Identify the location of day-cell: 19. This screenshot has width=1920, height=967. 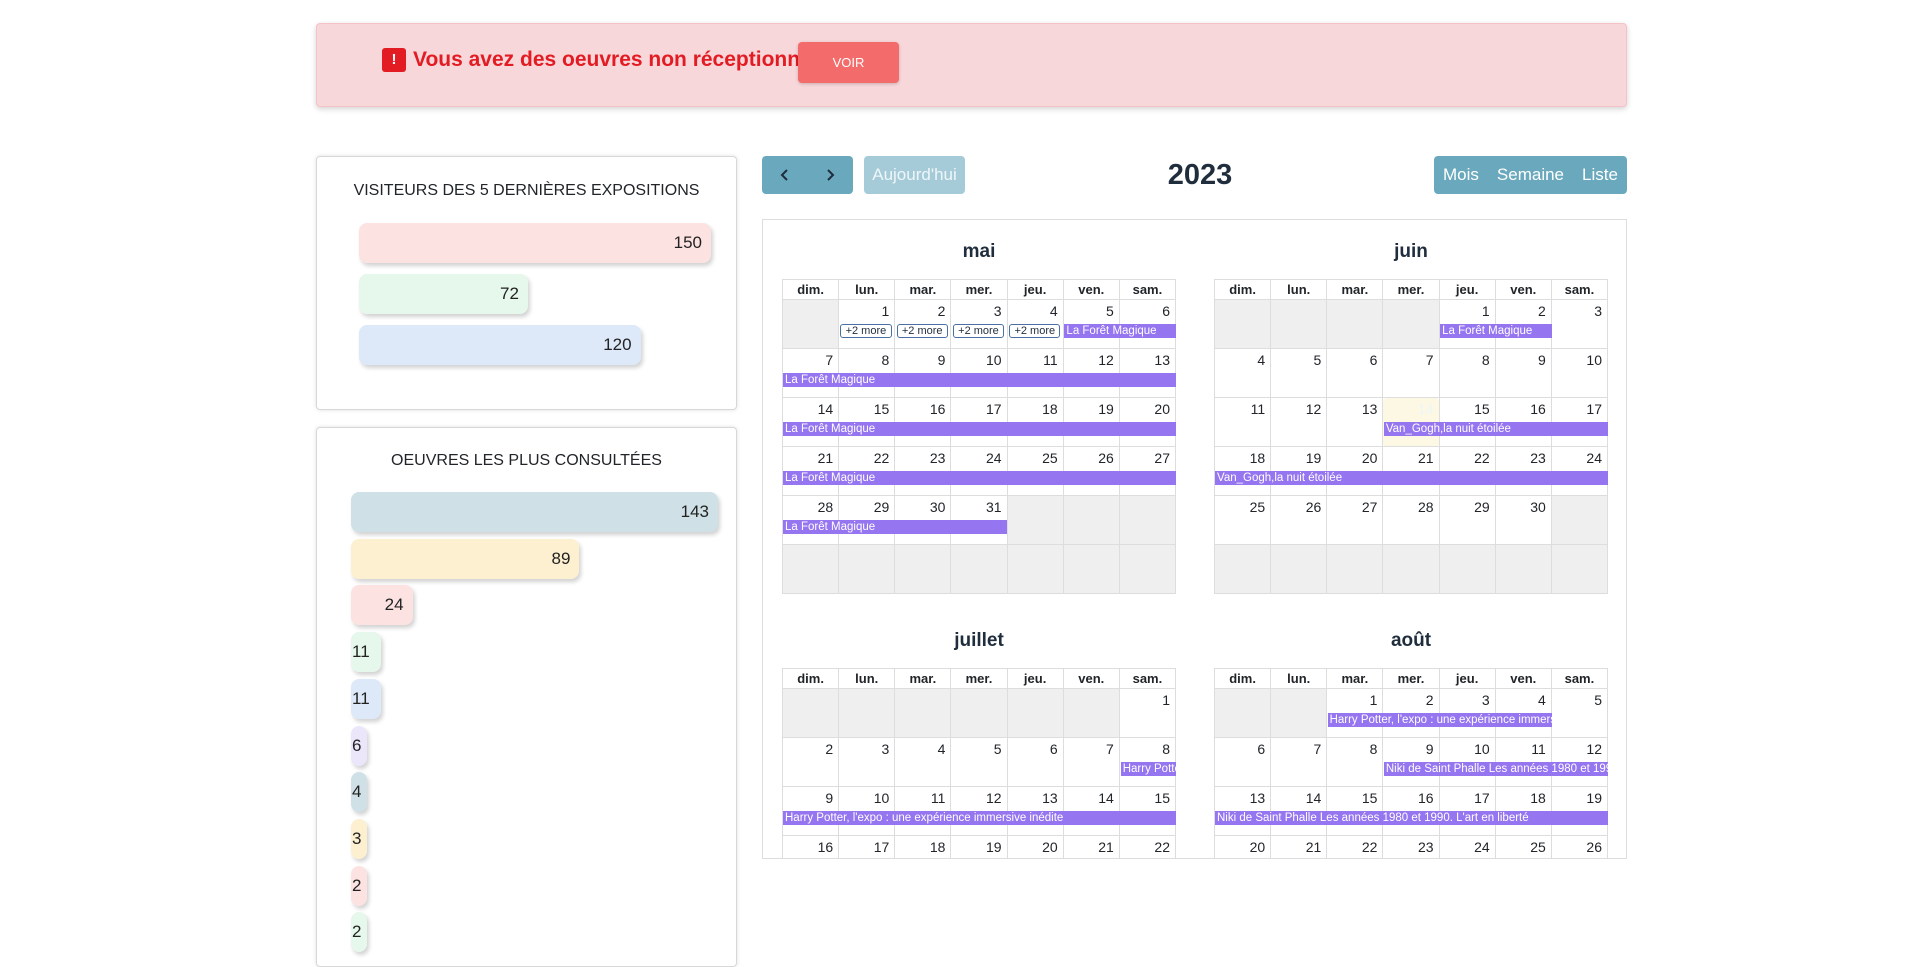
(979, 846).